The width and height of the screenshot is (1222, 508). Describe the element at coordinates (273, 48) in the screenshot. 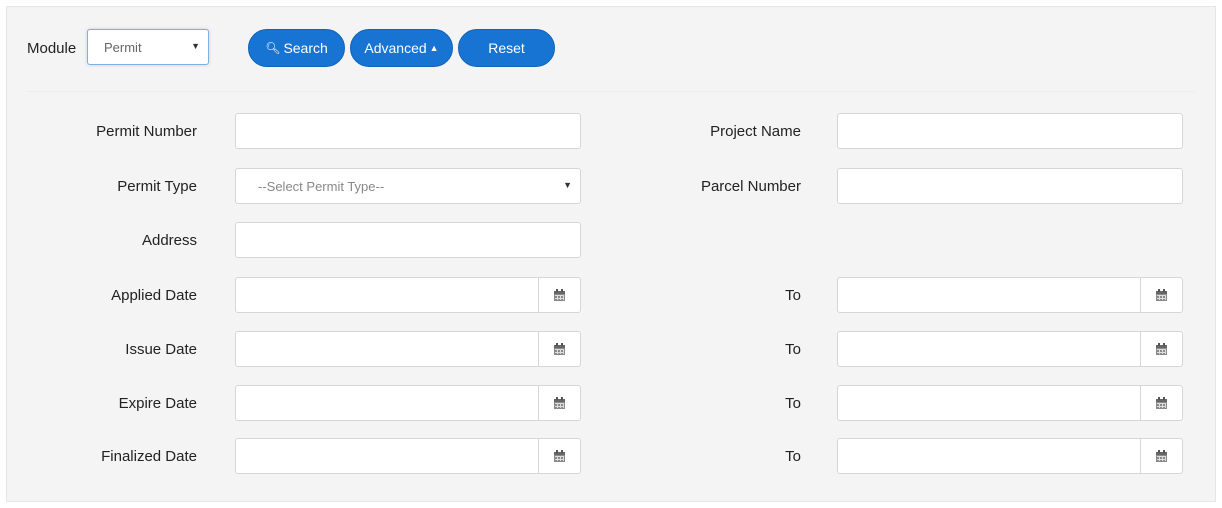

I see `search-icon: 🔍︎` at that location.